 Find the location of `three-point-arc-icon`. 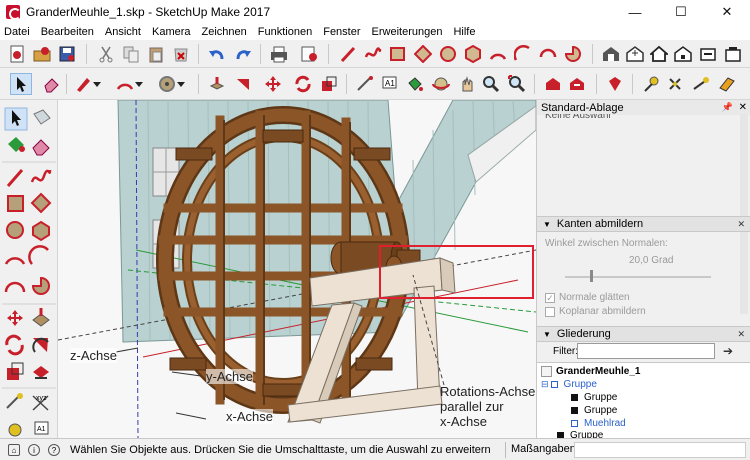

three-point-arc-icon is located at coordinates (548, 54).